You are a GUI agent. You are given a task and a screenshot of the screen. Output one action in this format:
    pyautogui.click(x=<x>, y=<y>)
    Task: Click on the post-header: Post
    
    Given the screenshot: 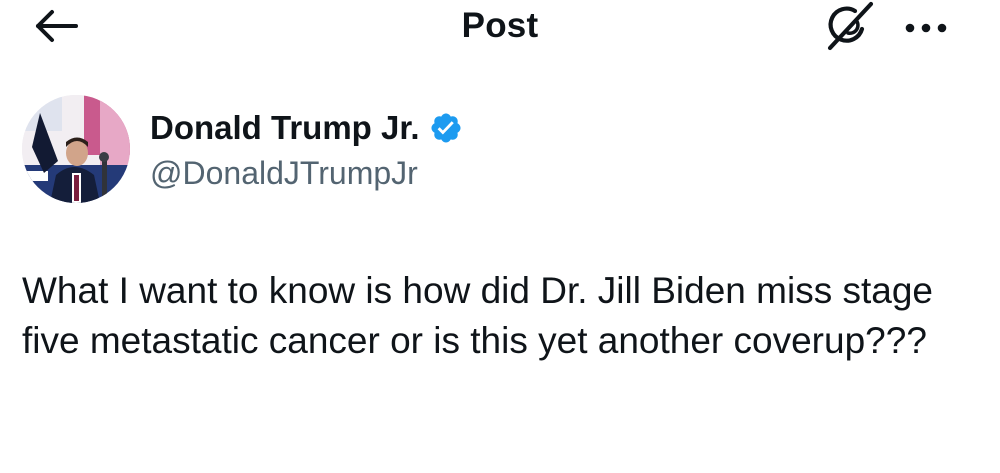 What is the action you would take?
    pyautogui.click(x=500, y=30)
    